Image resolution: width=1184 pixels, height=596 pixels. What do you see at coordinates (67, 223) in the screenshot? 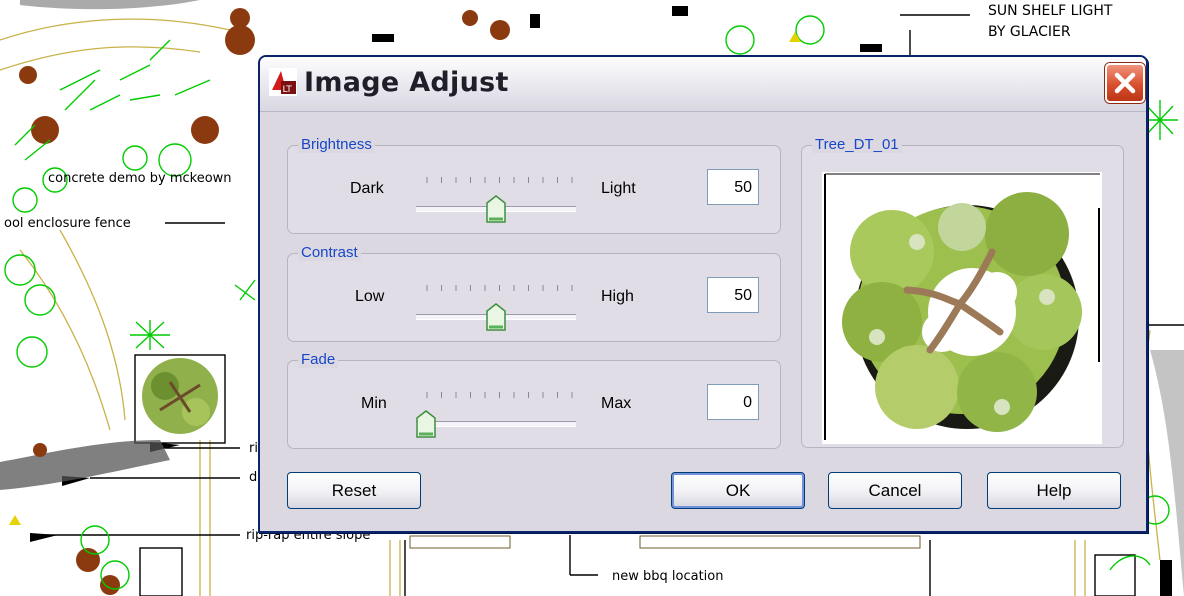
I see `cad-label-pool-fence: ool enclosure fence` at bounding box center [67, 223].